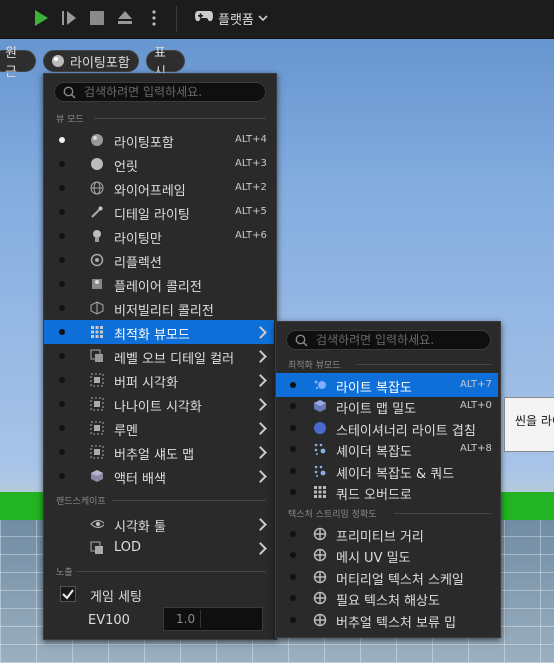  What do you see at coordinates (476, 406) in the screenshot?
I see `shortcut-label: ALT+0` at bounding box center [476, 406].